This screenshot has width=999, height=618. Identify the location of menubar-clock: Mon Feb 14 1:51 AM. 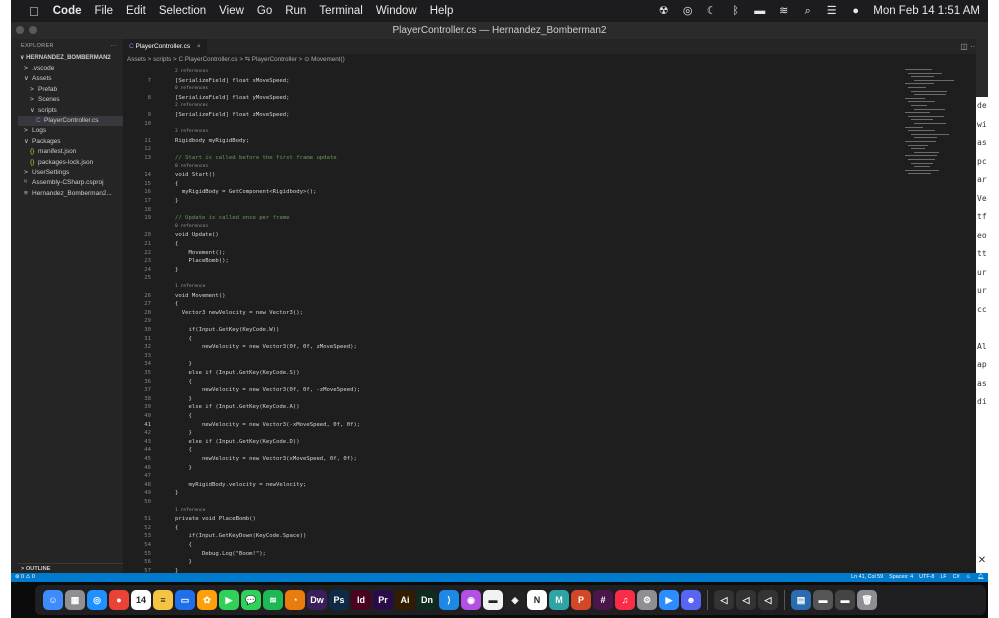
(926, 11).